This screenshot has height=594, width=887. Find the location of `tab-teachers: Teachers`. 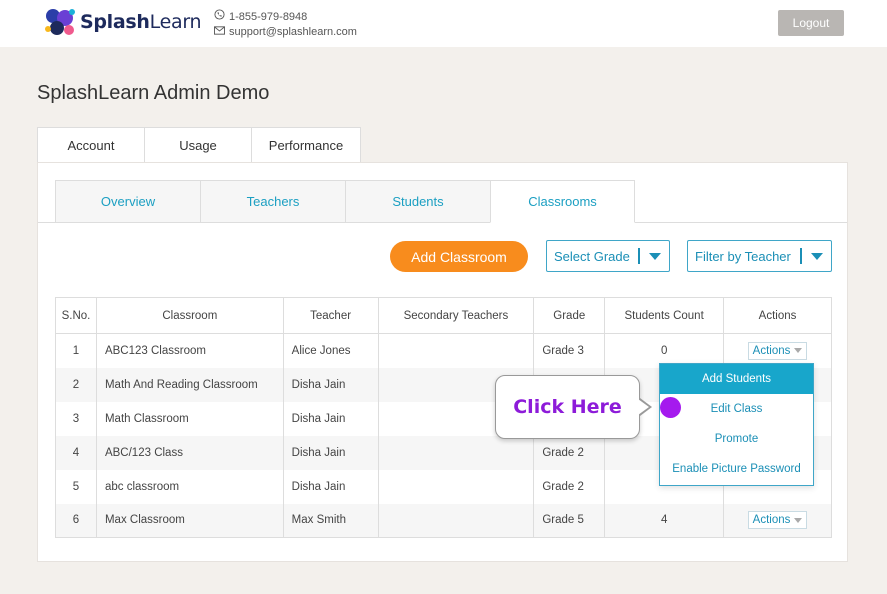

tab-teachers: Teachers is located at coordinates (272, 201).